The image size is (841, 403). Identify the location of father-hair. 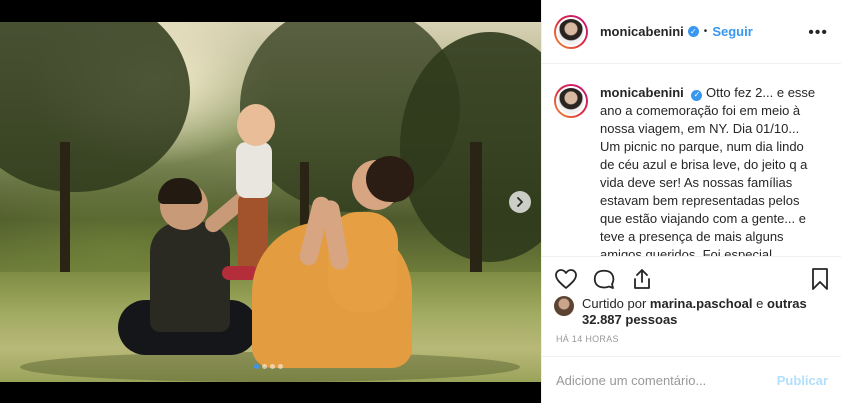
(180, 191).